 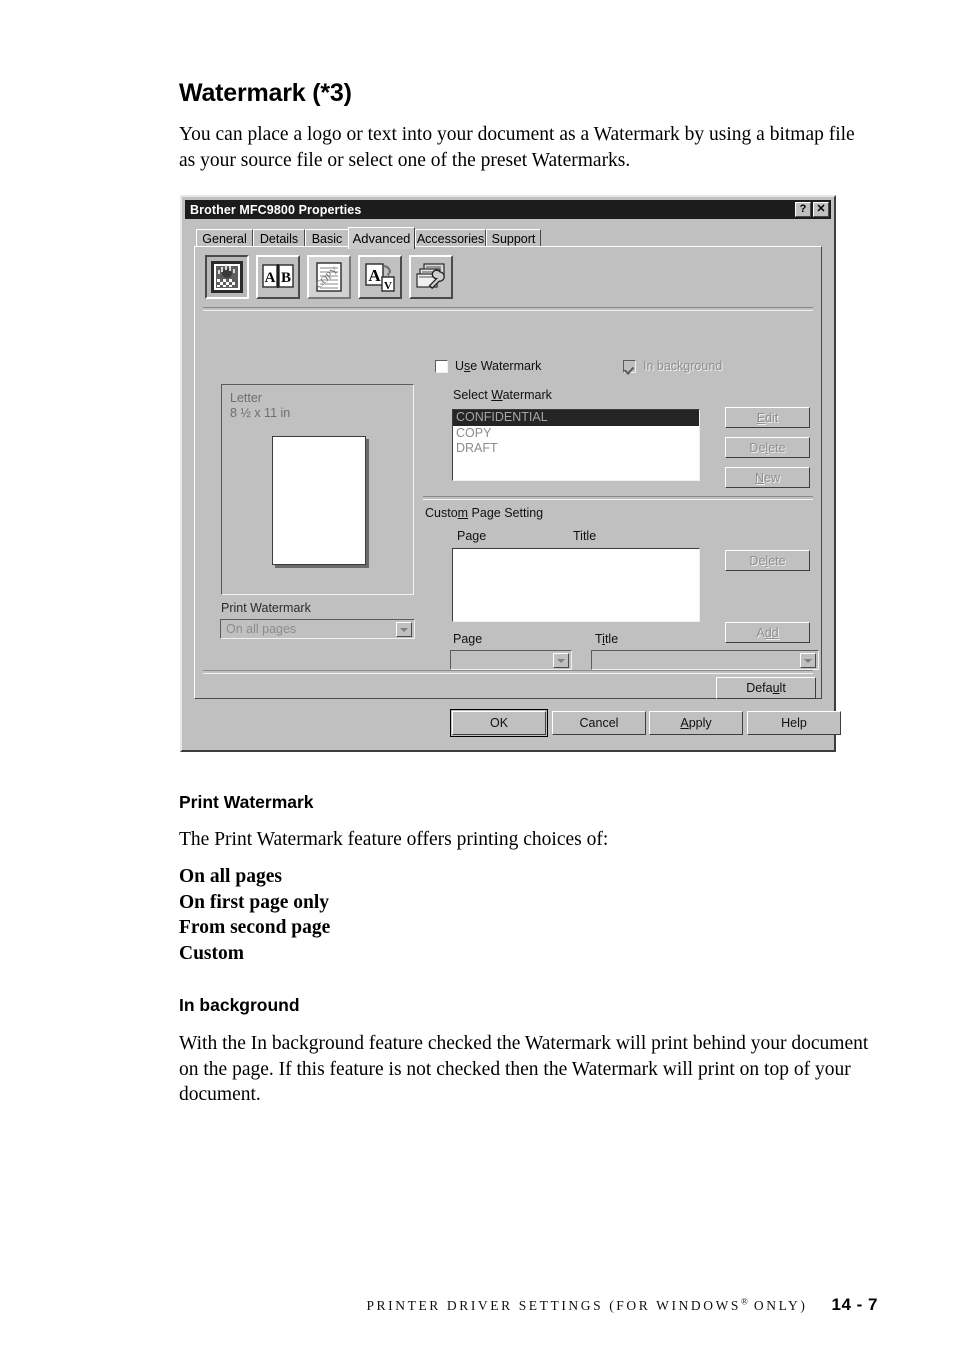 What do you see at coordinates (744, 1301) in the screenshot?
I see `registered-mark: ®` at bounding box center [744, 1301].